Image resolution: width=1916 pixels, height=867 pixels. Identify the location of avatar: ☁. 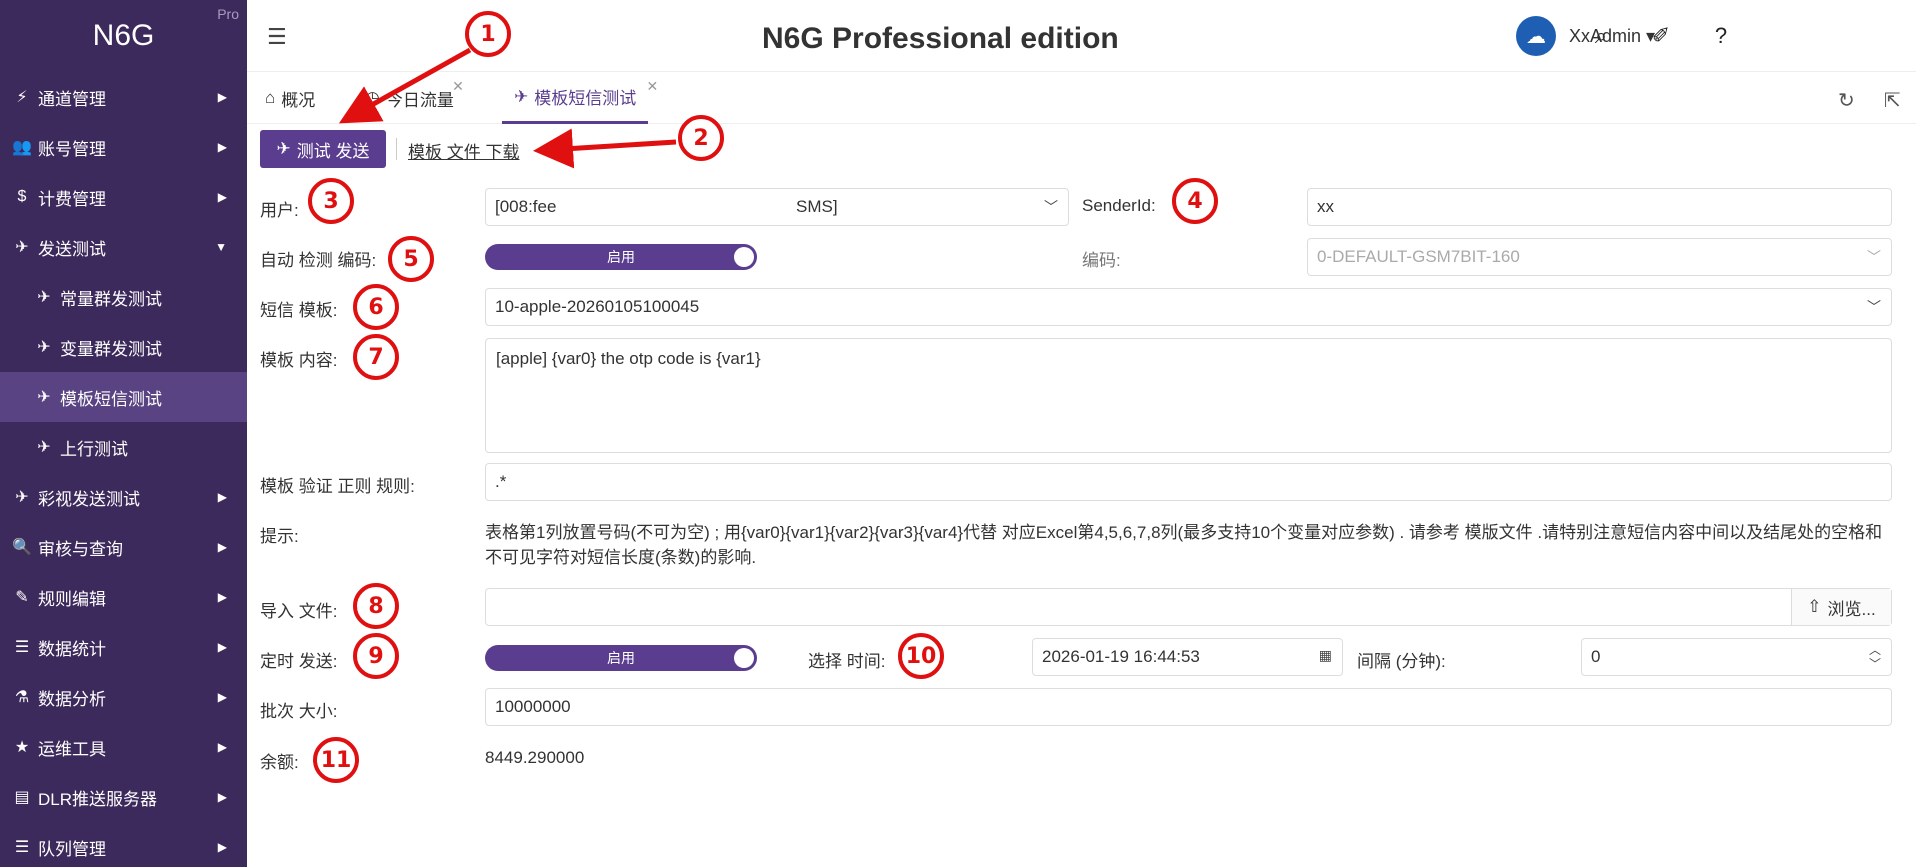
(1536, 36).